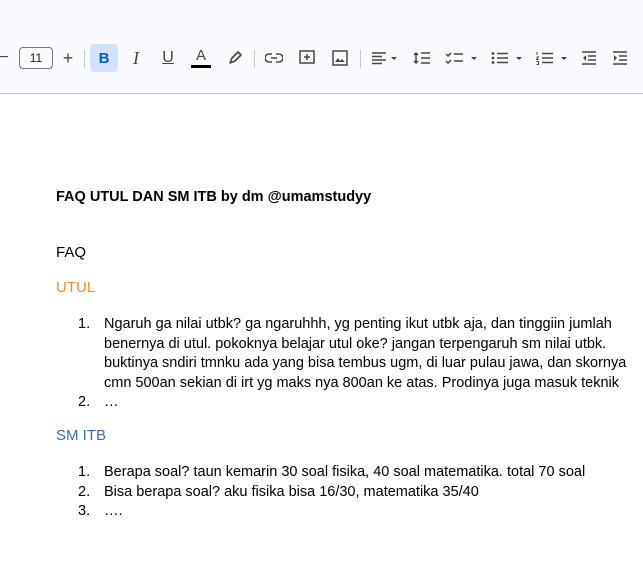 The width and height of the screenshot is (643, 581). I want to click on text-color-bar, so click(201, 66).